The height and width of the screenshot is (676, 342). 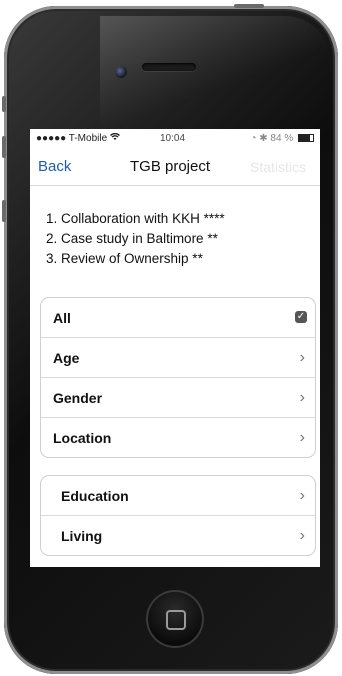 I want to click on carrier-label: ●●●●● T-Mobile, so click(x=78, y=138).